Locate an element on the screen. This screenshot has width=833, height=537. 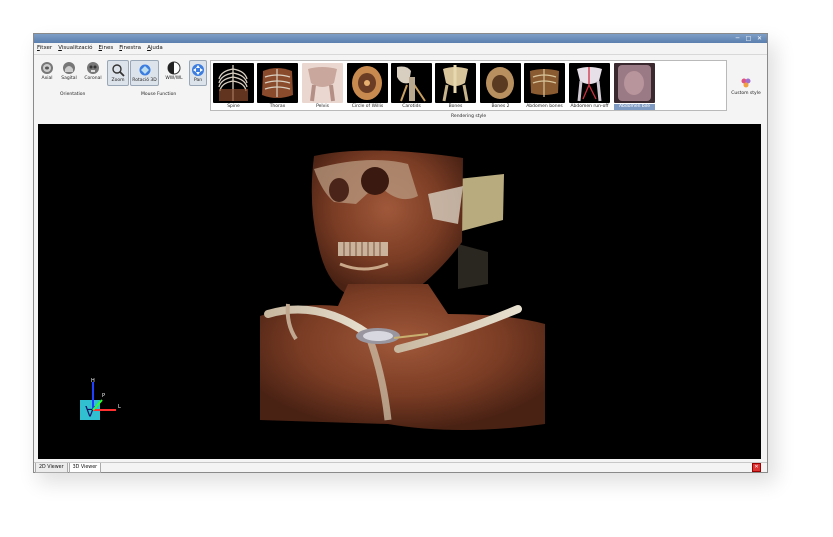
sagittal-skull-icon is located at coordinates (69, 68).